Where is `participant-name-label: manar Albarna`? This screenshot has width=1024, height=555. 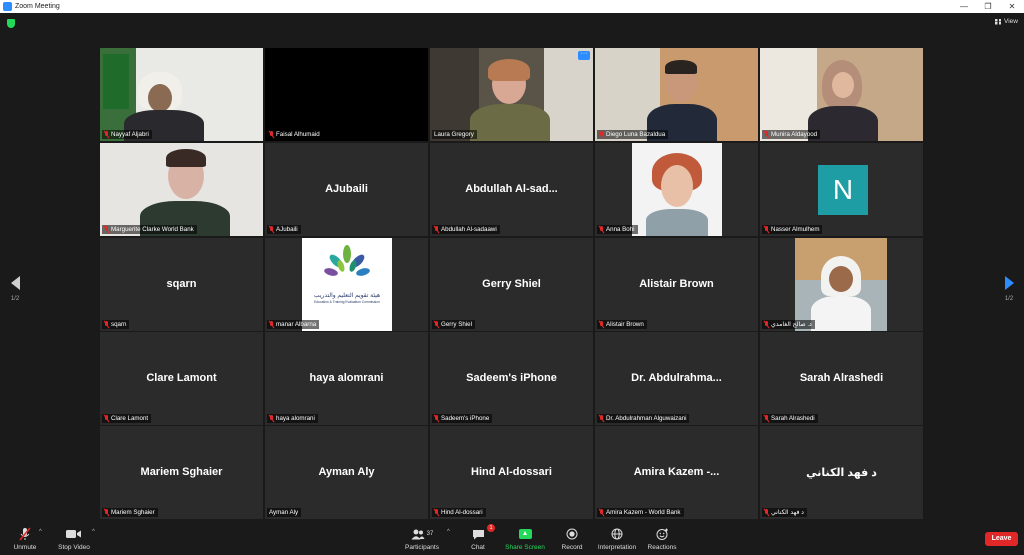
participant-name-label: manar Albarna is located at coordinates (293, 324).